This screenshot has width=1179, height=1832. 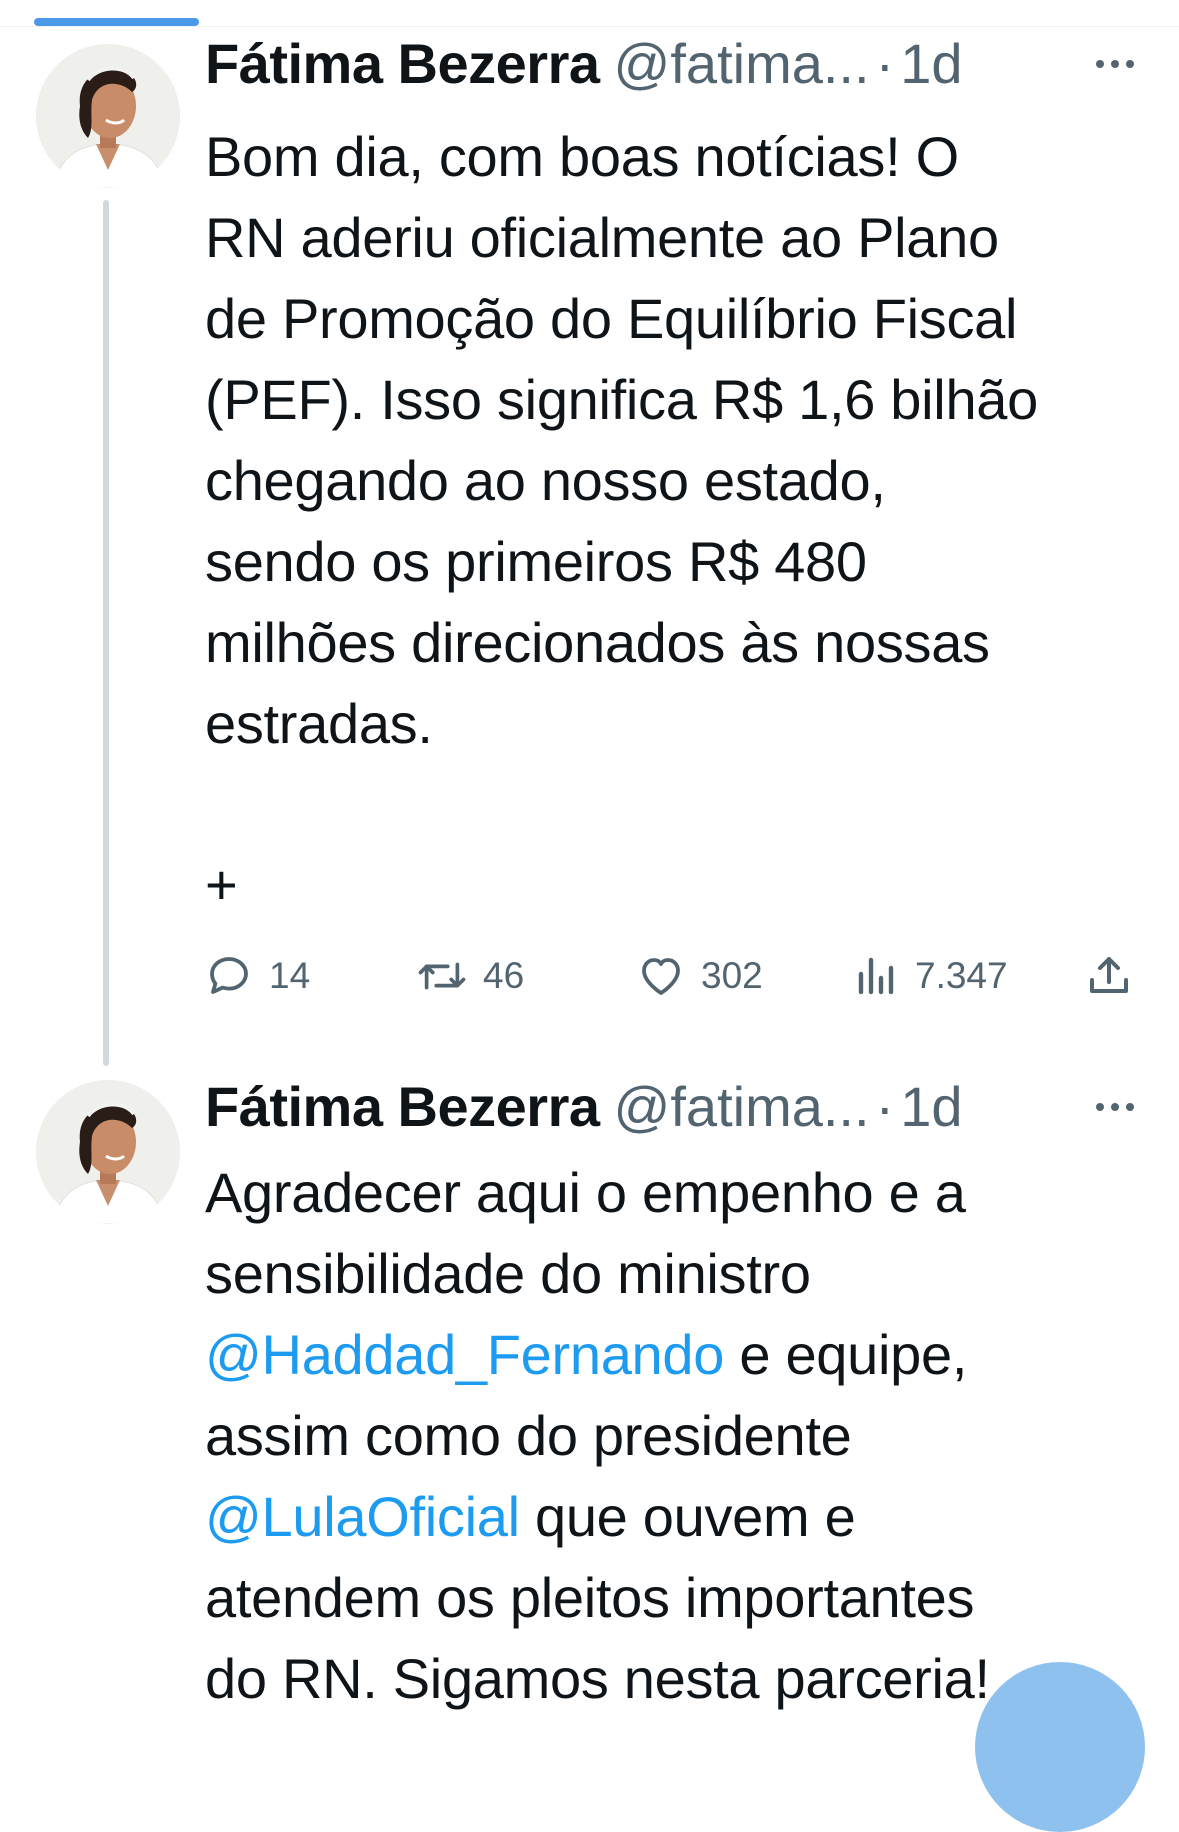 What do you see at coordinates (590, 1597) in the screenshot?
I see `tweet-text-line: atendem os pleitos importantes` at bounding box center [590, 1597].